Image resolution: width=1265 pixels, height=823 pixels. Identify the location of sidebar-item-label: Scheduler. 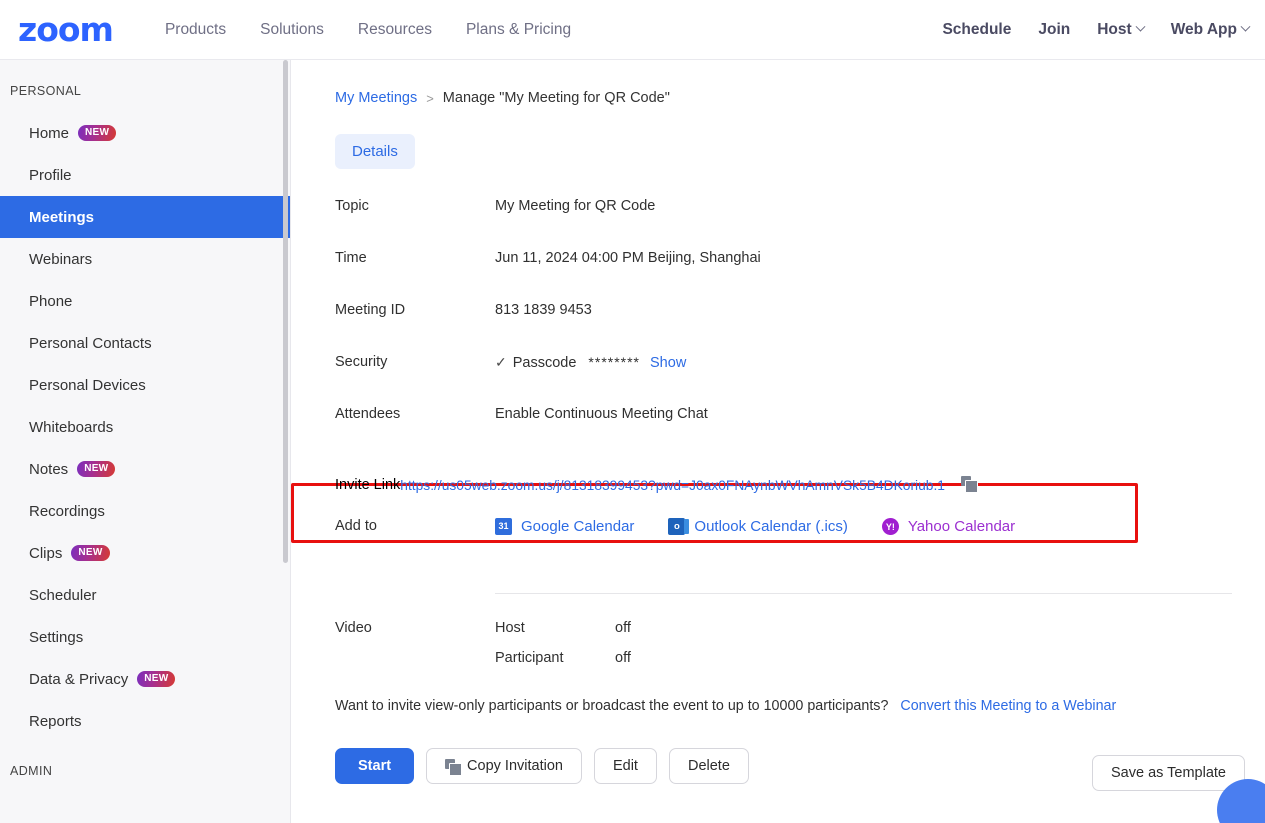
(63, 595).